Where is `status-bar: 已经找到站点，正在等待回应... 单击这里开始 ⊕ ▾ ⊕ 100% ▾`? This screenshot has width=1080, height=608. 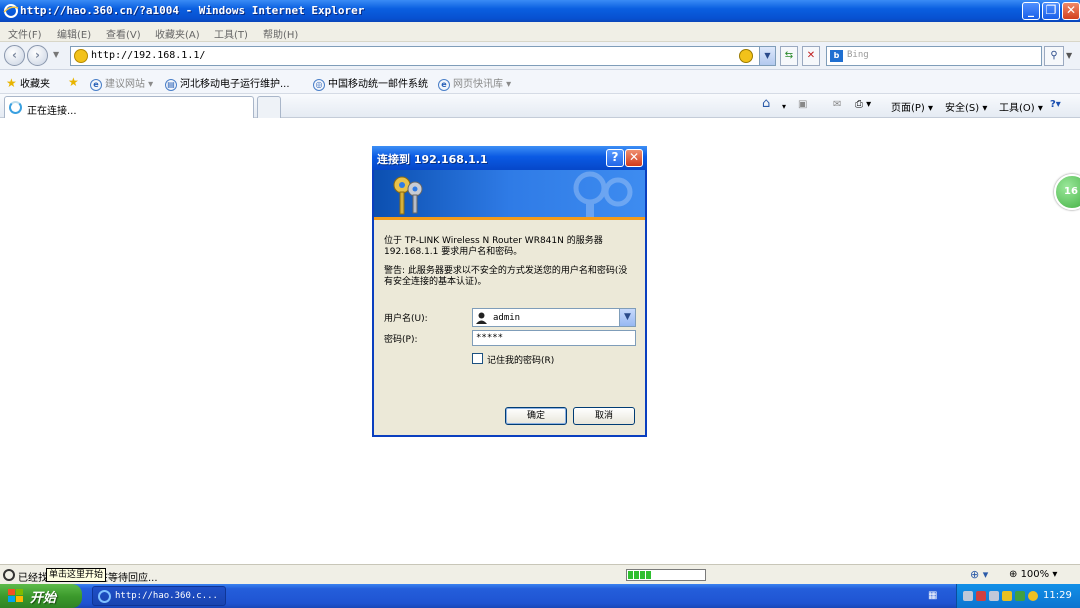 status-bar: 已经找到站点，正在等待回应... 单击这里开始 ⊕ ▾ ⊕ 100% ▾ is located at coordinates (540, 574).